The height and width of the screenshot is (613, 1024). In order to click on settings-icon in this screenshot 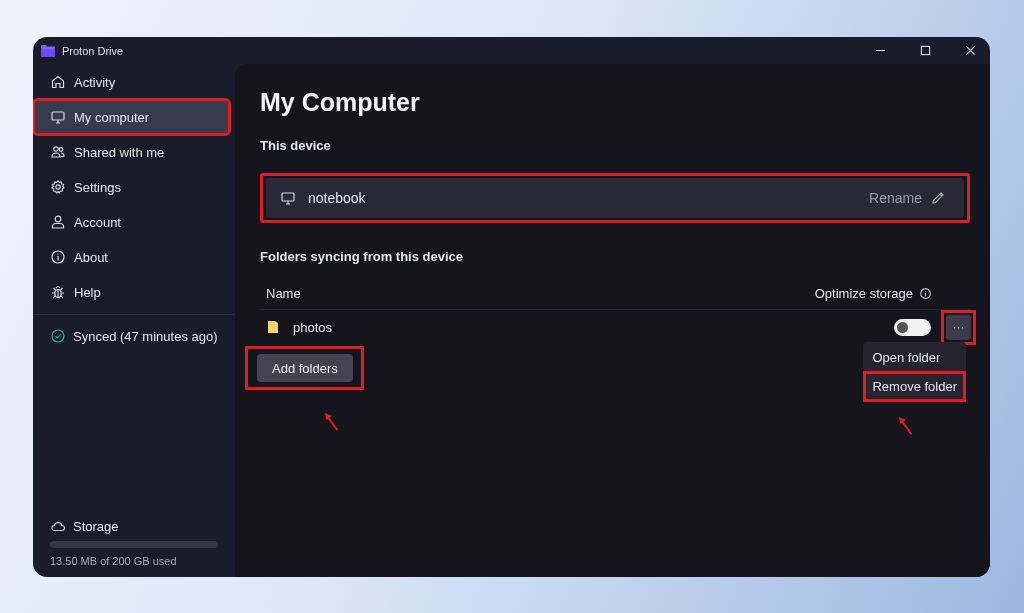, I will do `click(58, 187)`.